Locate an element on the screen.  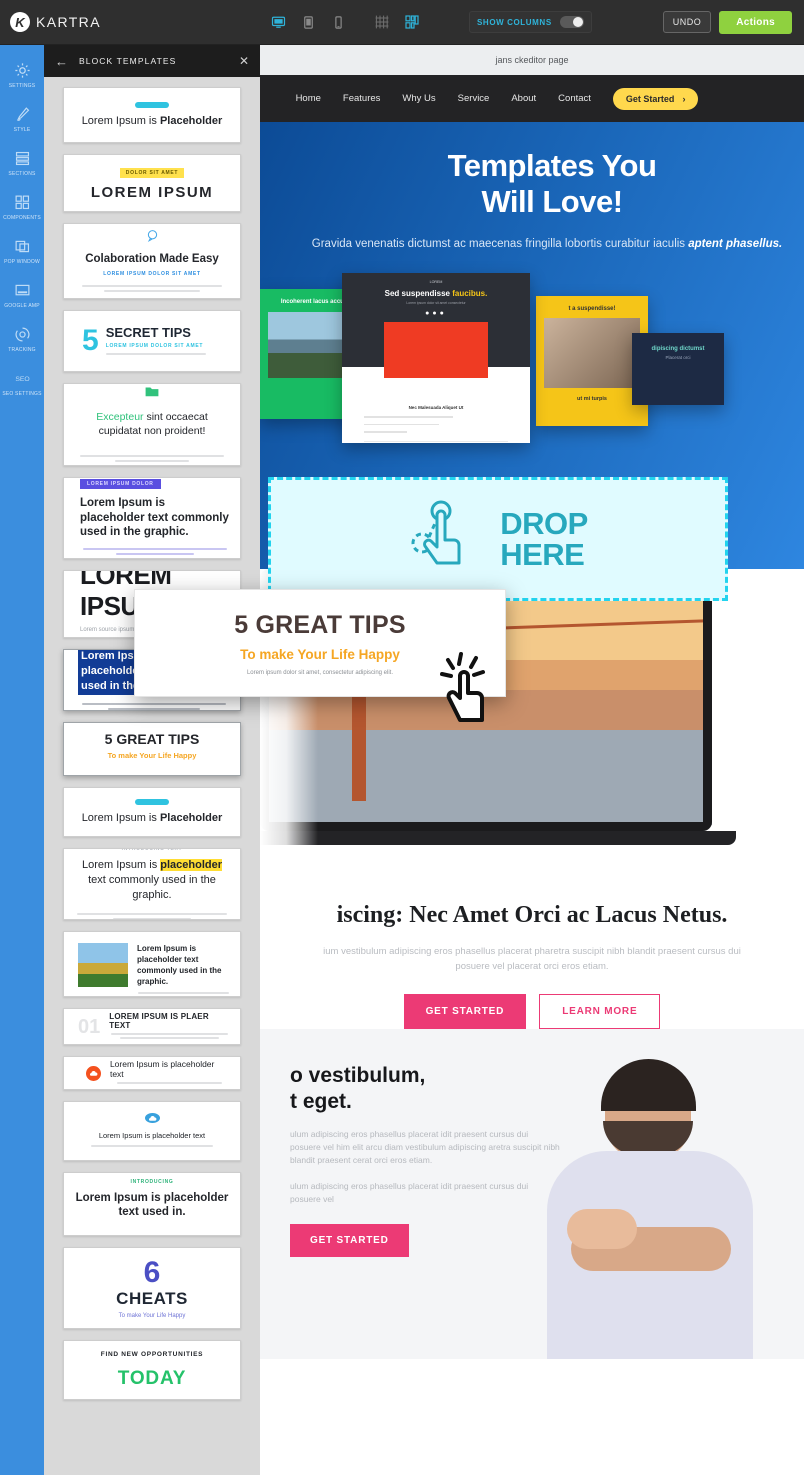
sidebar-label: STYLE is located at coordinates (22, 130).